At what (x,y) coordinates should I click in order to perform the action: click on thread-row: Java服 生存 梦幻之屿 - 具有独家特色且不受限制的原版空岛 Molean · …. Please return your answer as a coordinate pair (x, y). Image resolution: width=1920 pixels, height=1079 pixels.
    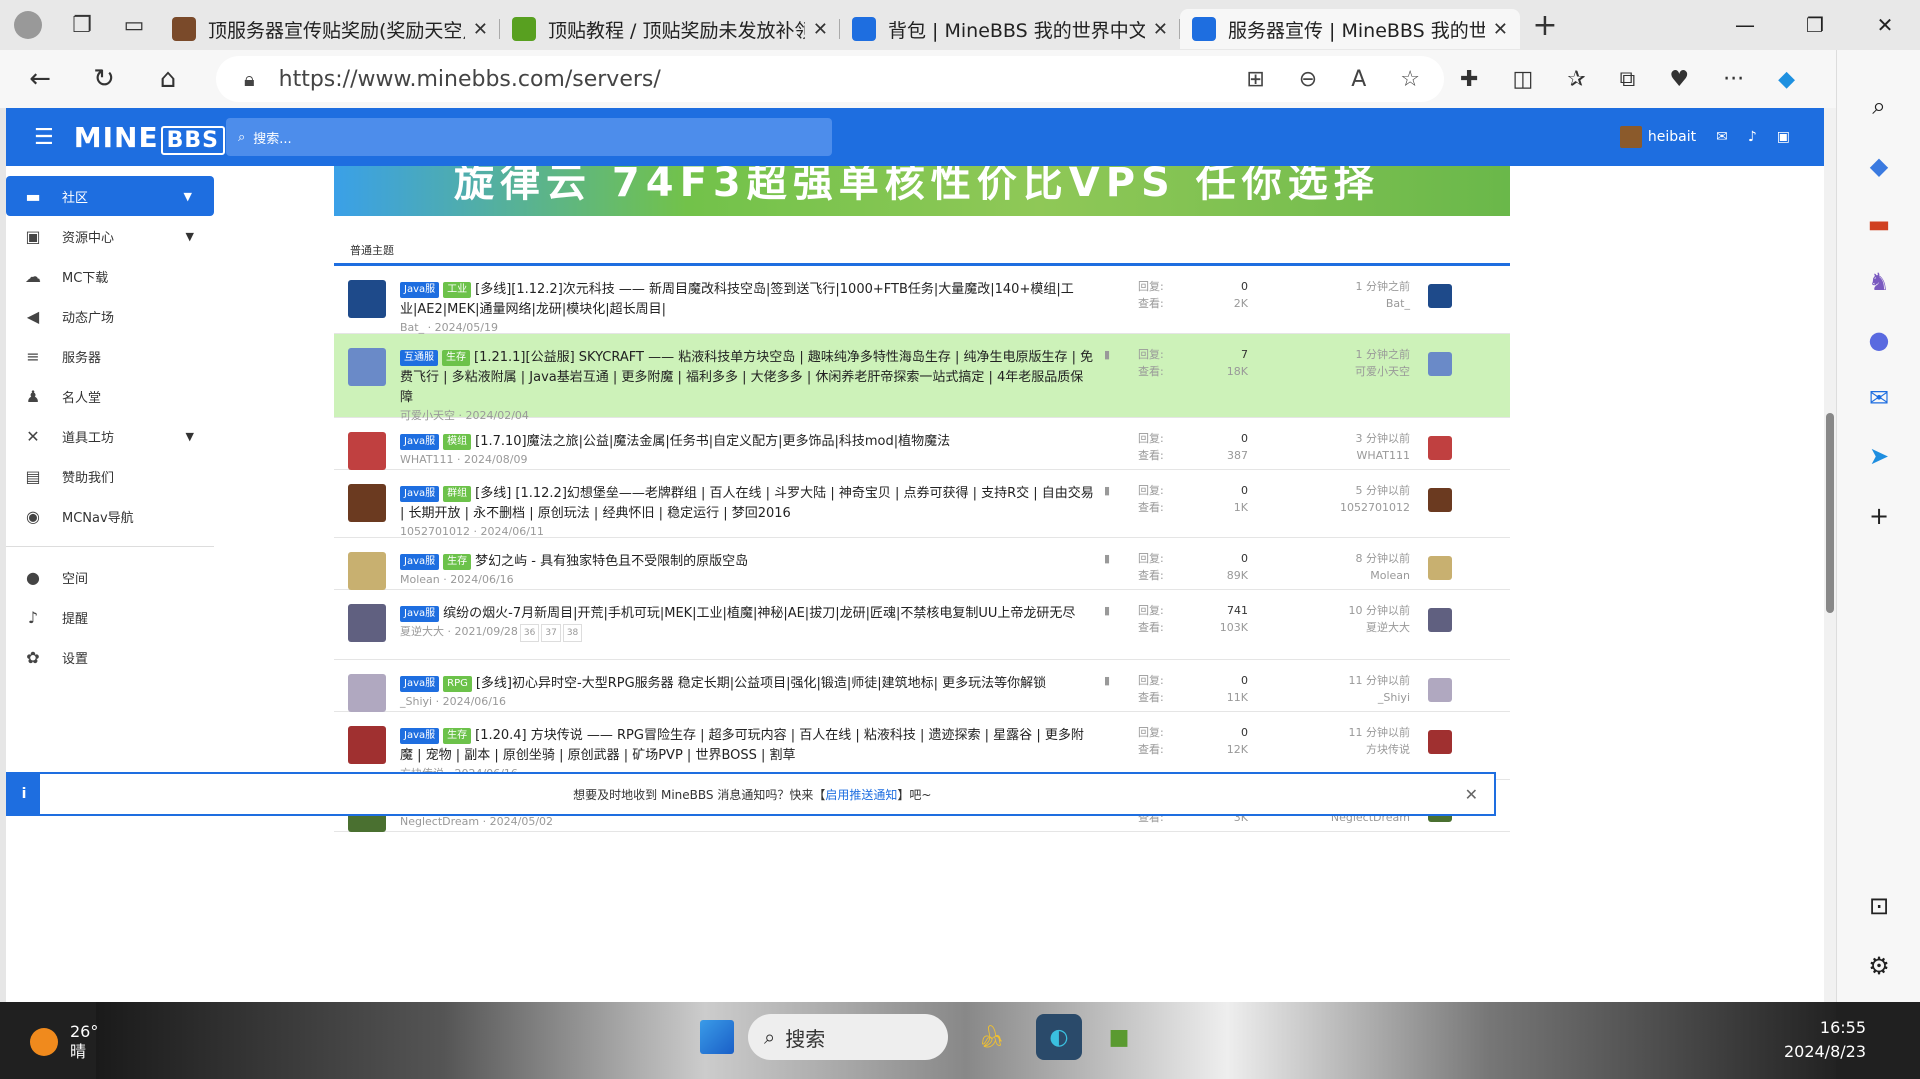
    Looking at the image, I should click on (922, 564).